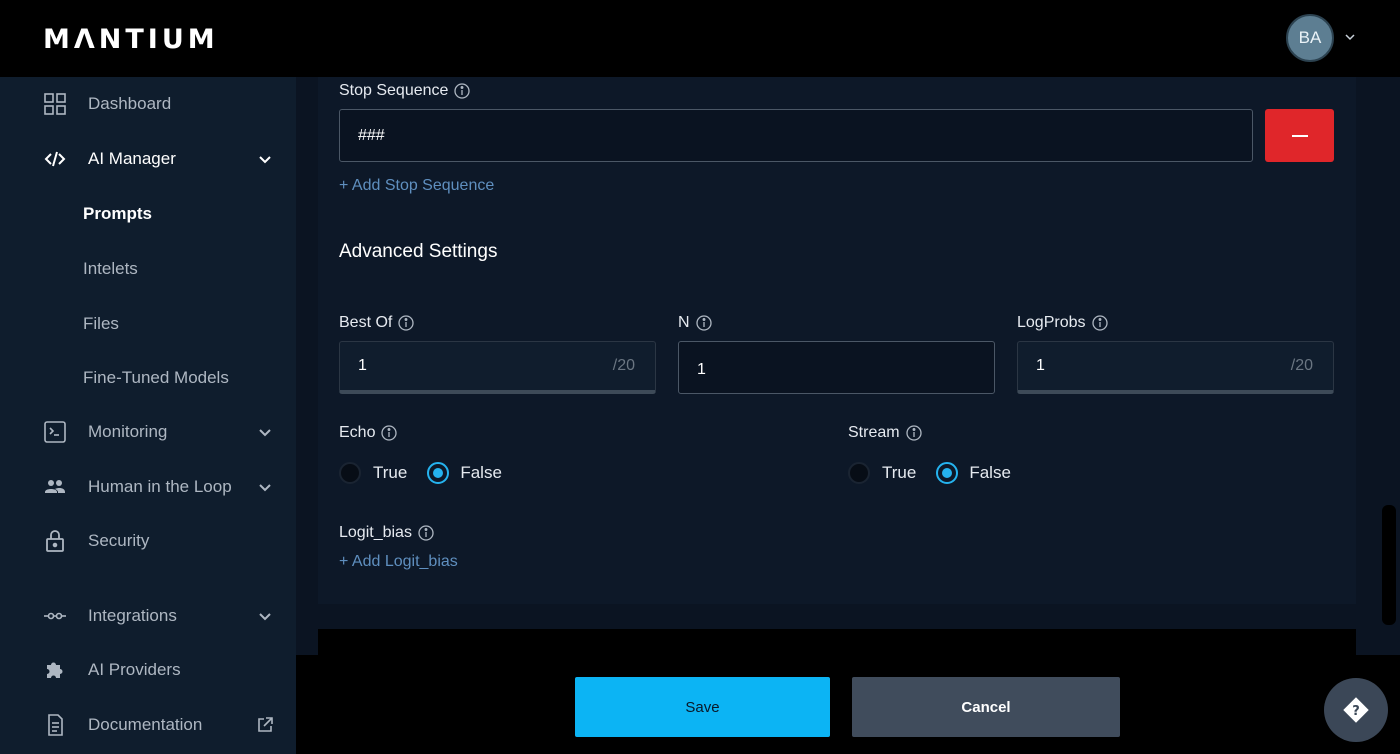 This screenshot has height=754, width=1400. I want to click on sidebar-item-label: Documentation, so click(145, 724).